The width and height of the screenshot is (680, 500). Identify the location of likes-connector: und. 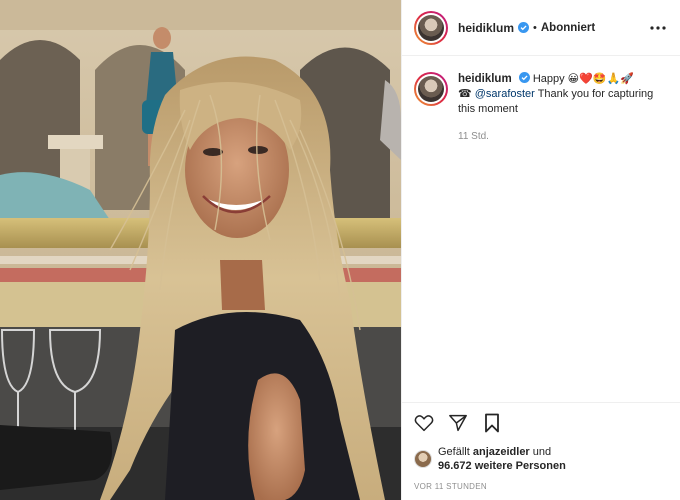
(540, 452).